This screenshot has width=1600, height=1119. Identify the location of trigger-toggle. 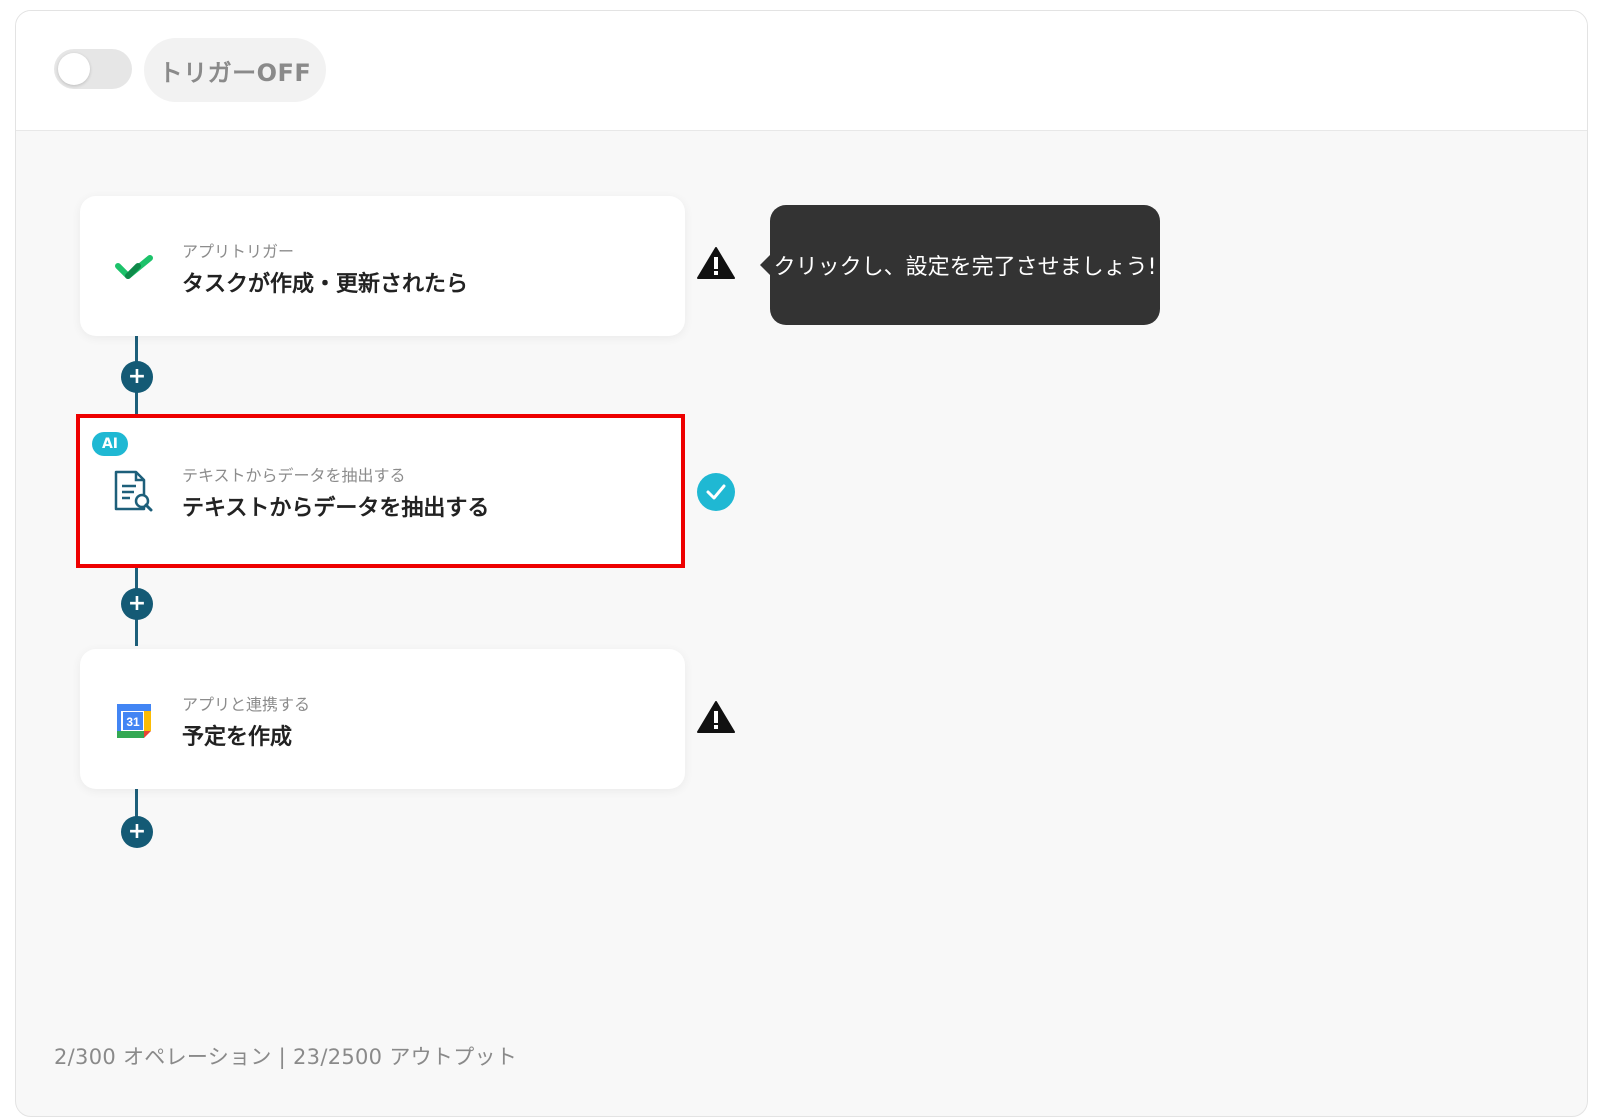
(93, 69).